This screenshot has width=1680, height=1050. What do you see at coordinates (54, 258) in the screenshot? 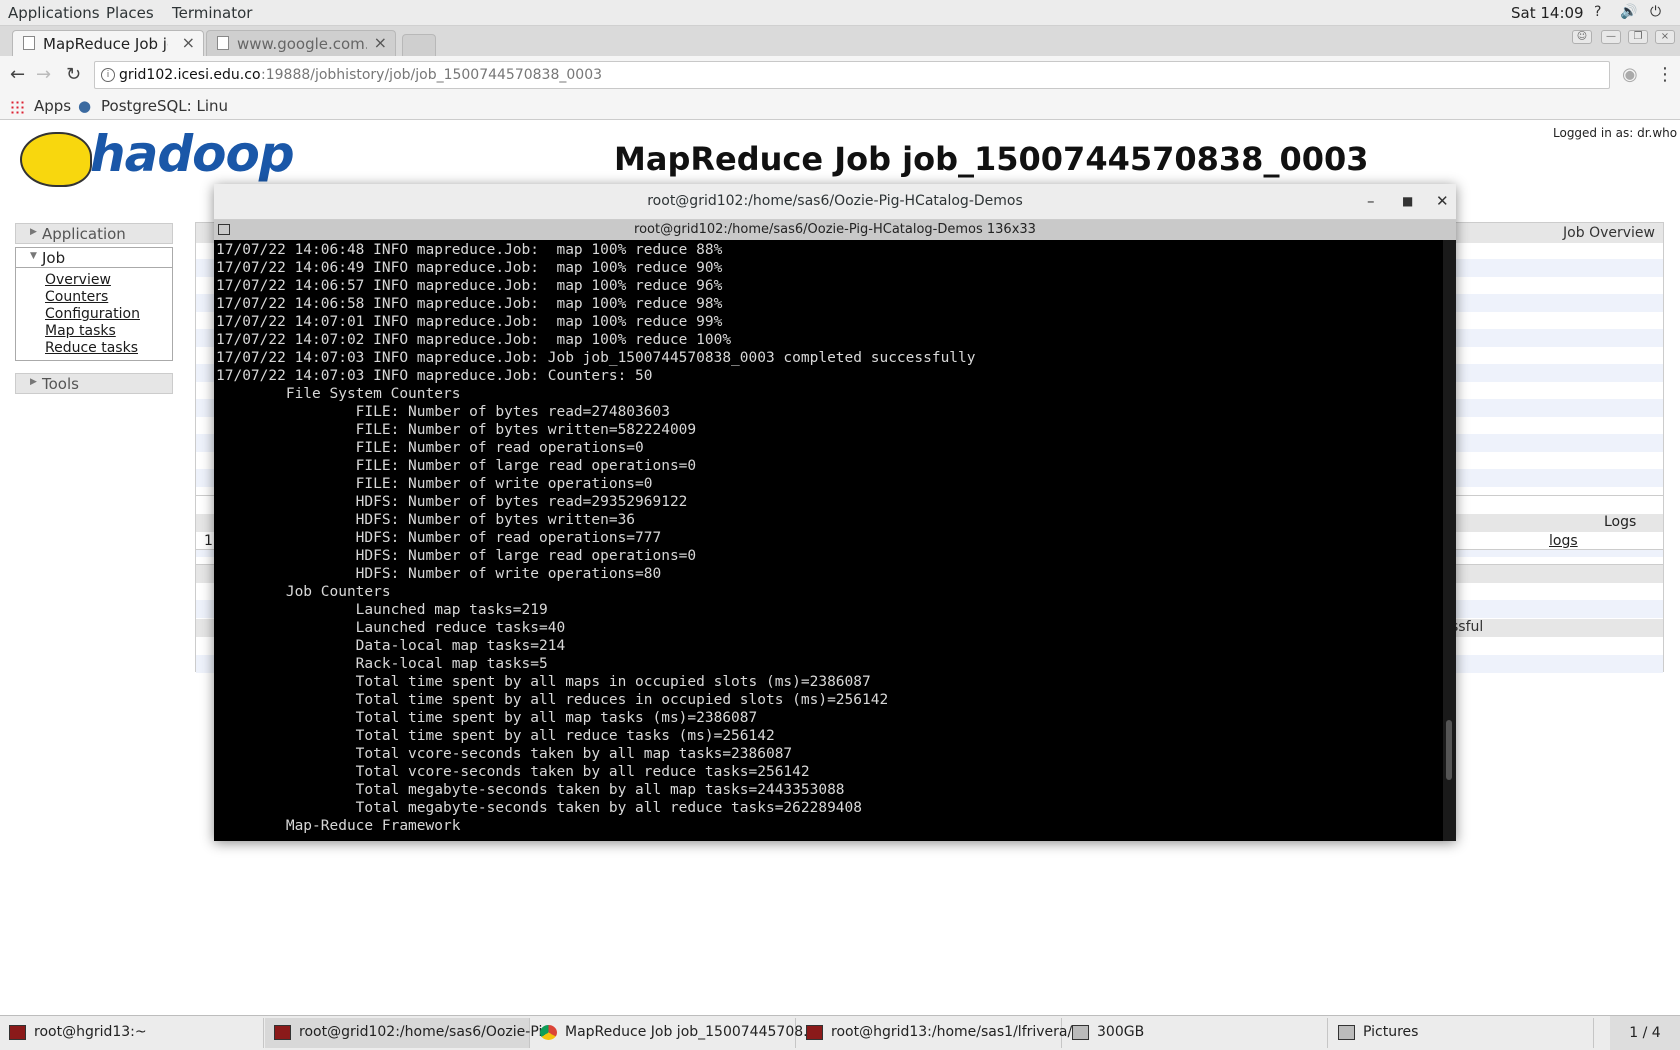
I see `sidebar-job-label: Job` at bounding box center [54, 258].